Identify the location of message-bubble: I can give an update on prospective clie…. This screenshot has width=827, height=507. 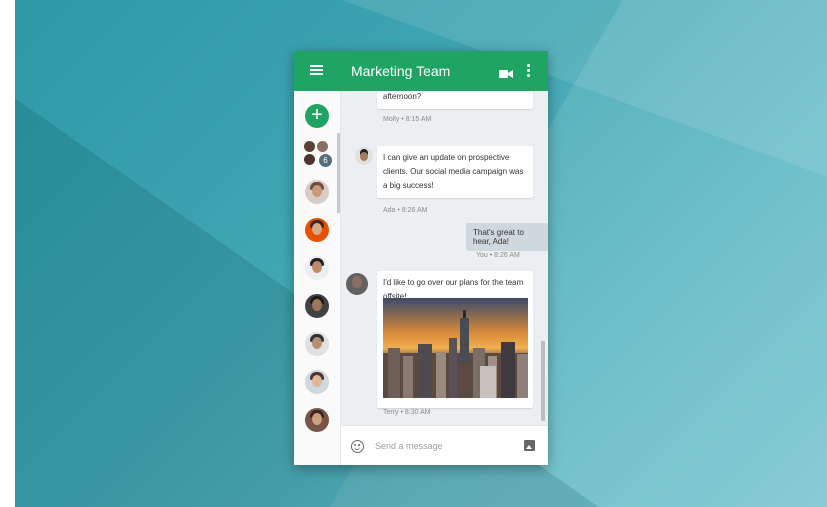
(455, 172).